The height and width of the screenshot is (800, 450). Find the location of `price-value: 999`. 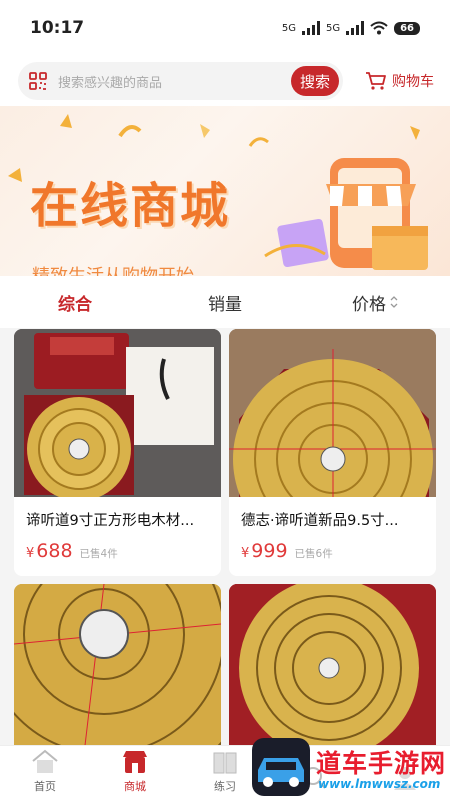

price-value: 999 is located at coordinates (269, 551).